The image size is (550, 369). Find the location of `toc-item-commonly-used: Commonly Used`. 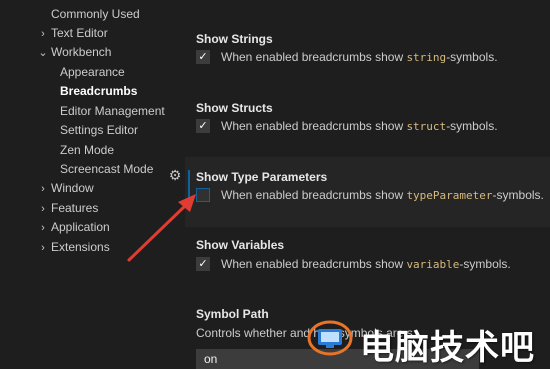

toc-item-commonly-used: Commonly Used is located at coordinates (95, 14).